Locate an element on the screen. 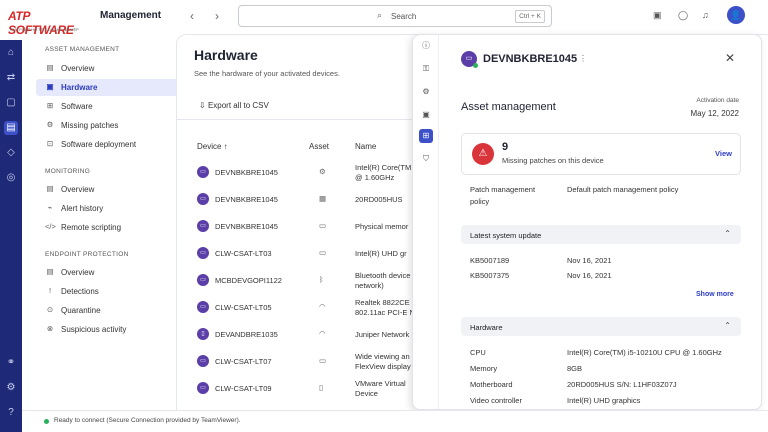 The image size is (768, 432). close-icon: ✕ is located at coordinates (730, 58).